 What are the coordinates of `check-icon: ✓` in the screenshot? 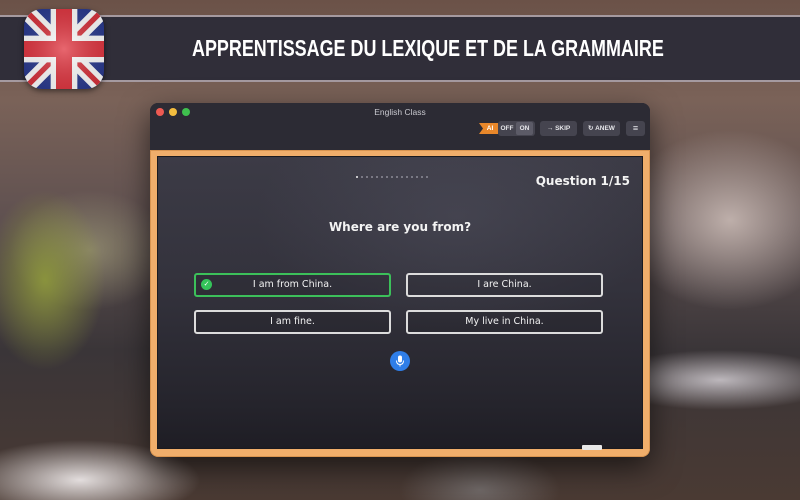 It's located at (206, 284).